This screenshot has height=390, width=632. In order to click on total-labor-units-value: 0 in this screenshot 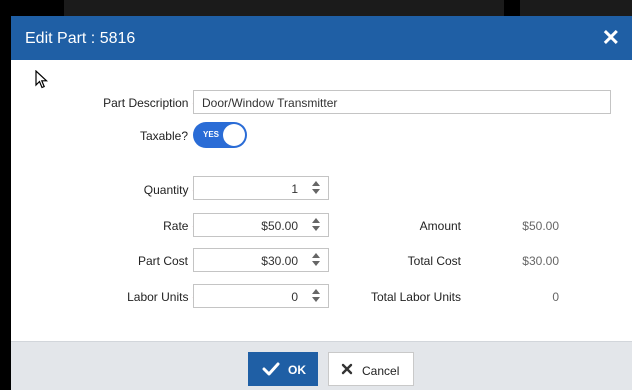, I will do `click(555, 297)`.